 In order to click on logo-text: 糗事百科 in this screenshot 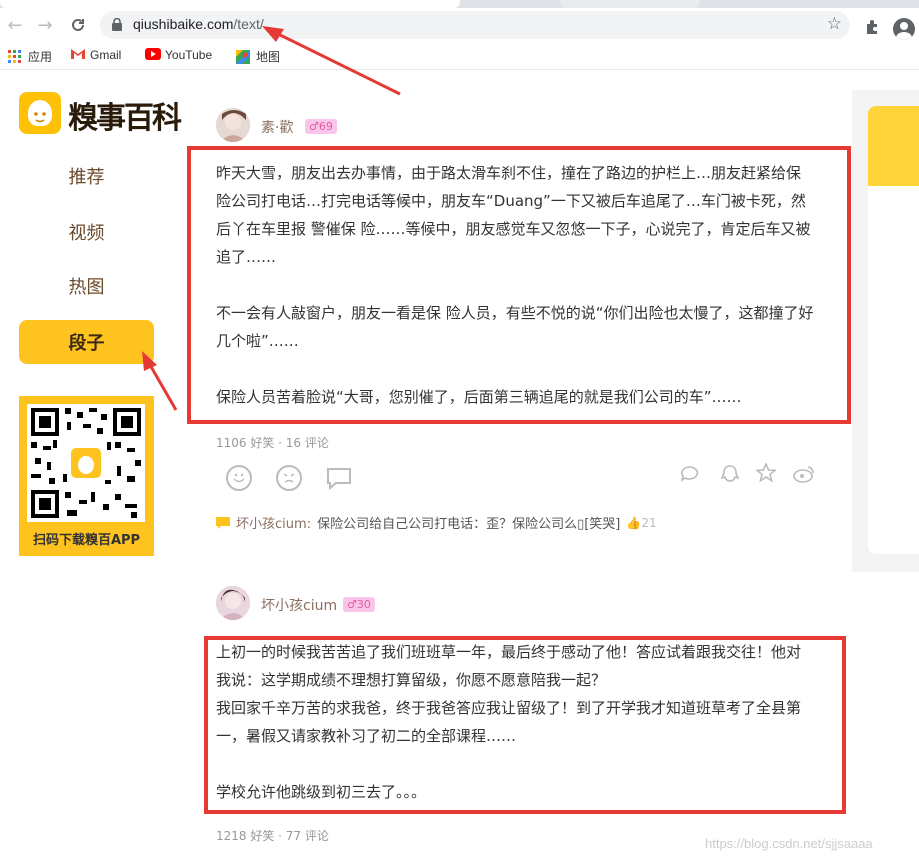, I will do `click(125, 115)`.